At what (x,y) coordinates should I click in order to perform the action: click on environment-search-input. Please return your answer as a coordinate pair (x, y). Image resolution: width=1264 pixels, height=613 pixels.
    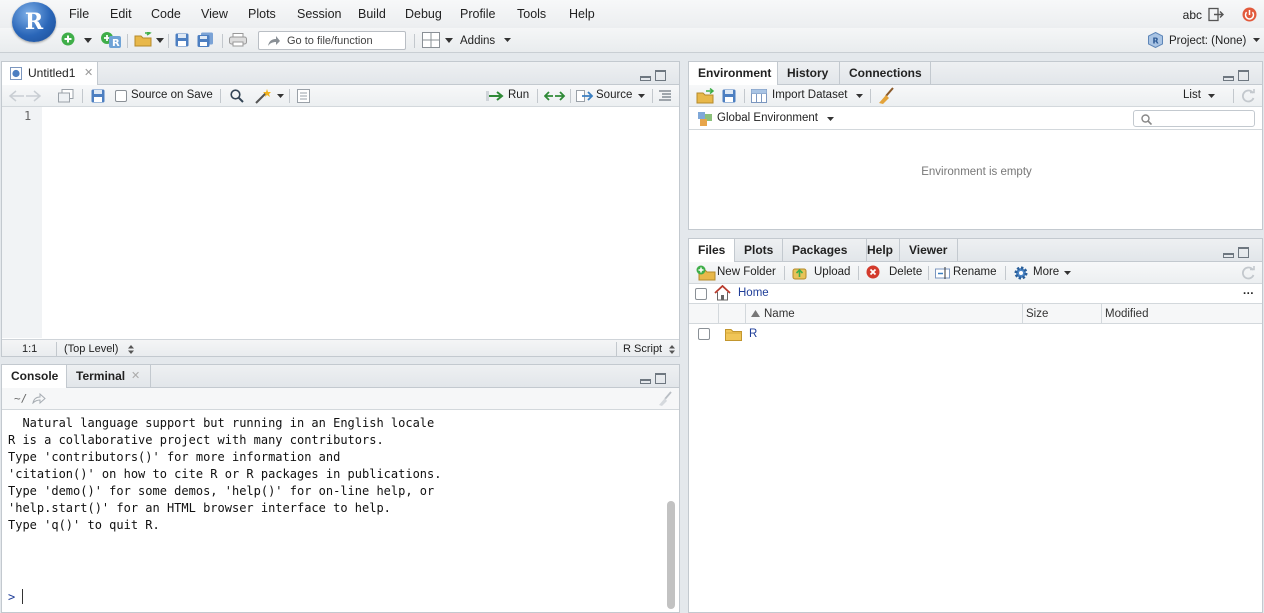
    Looking at the image, I should click on (1194, 118).